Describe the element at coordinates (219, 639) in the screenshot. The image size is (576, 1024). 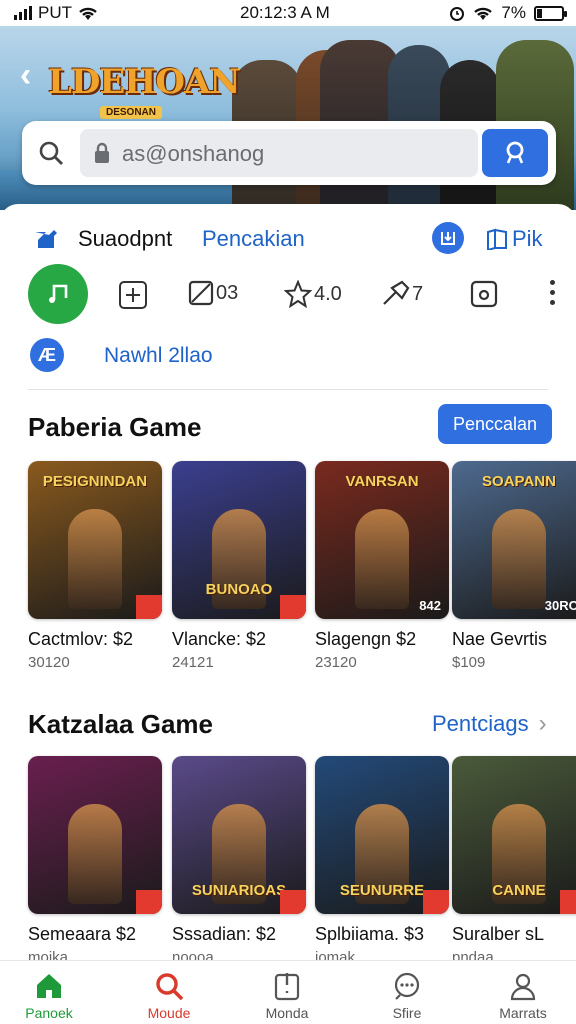
I see `game-title: Vlancke: $2` at that location.